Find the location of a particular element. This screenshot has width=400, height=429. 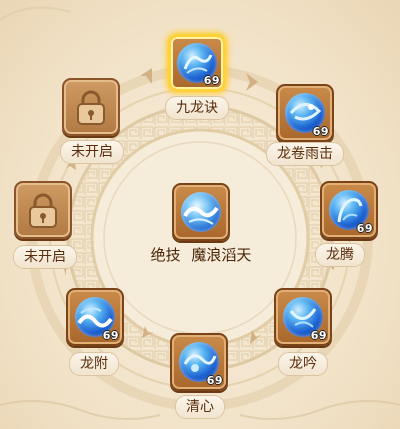

skill-label-dragon-storm: 龙卷雨击 is located at coordinates (305, 154).